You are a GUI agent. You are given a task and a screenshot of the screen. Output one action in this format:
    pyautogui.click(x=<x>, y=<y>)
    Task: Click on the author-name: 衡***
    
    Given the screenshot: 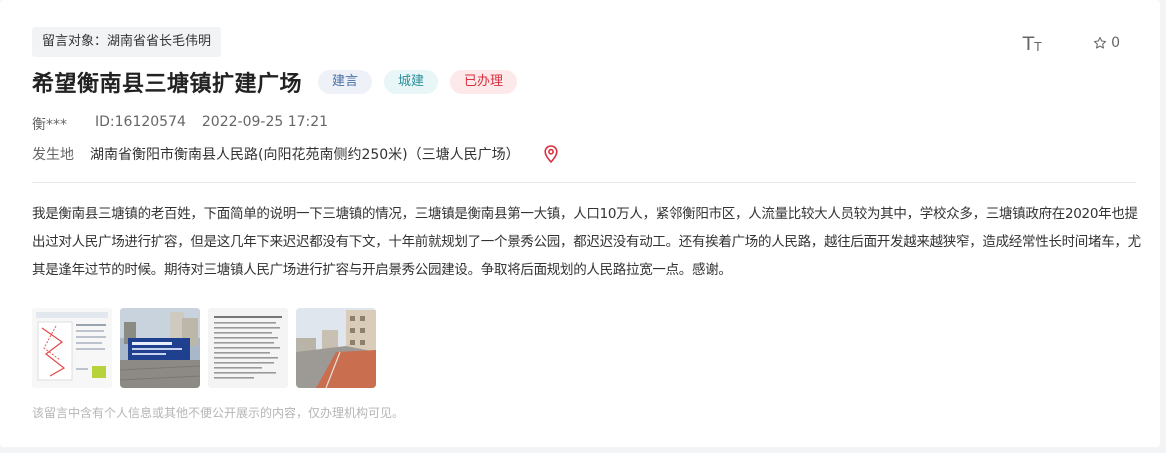 What is the action you would take?
    pyautogui.click(x=49, y=125)
    